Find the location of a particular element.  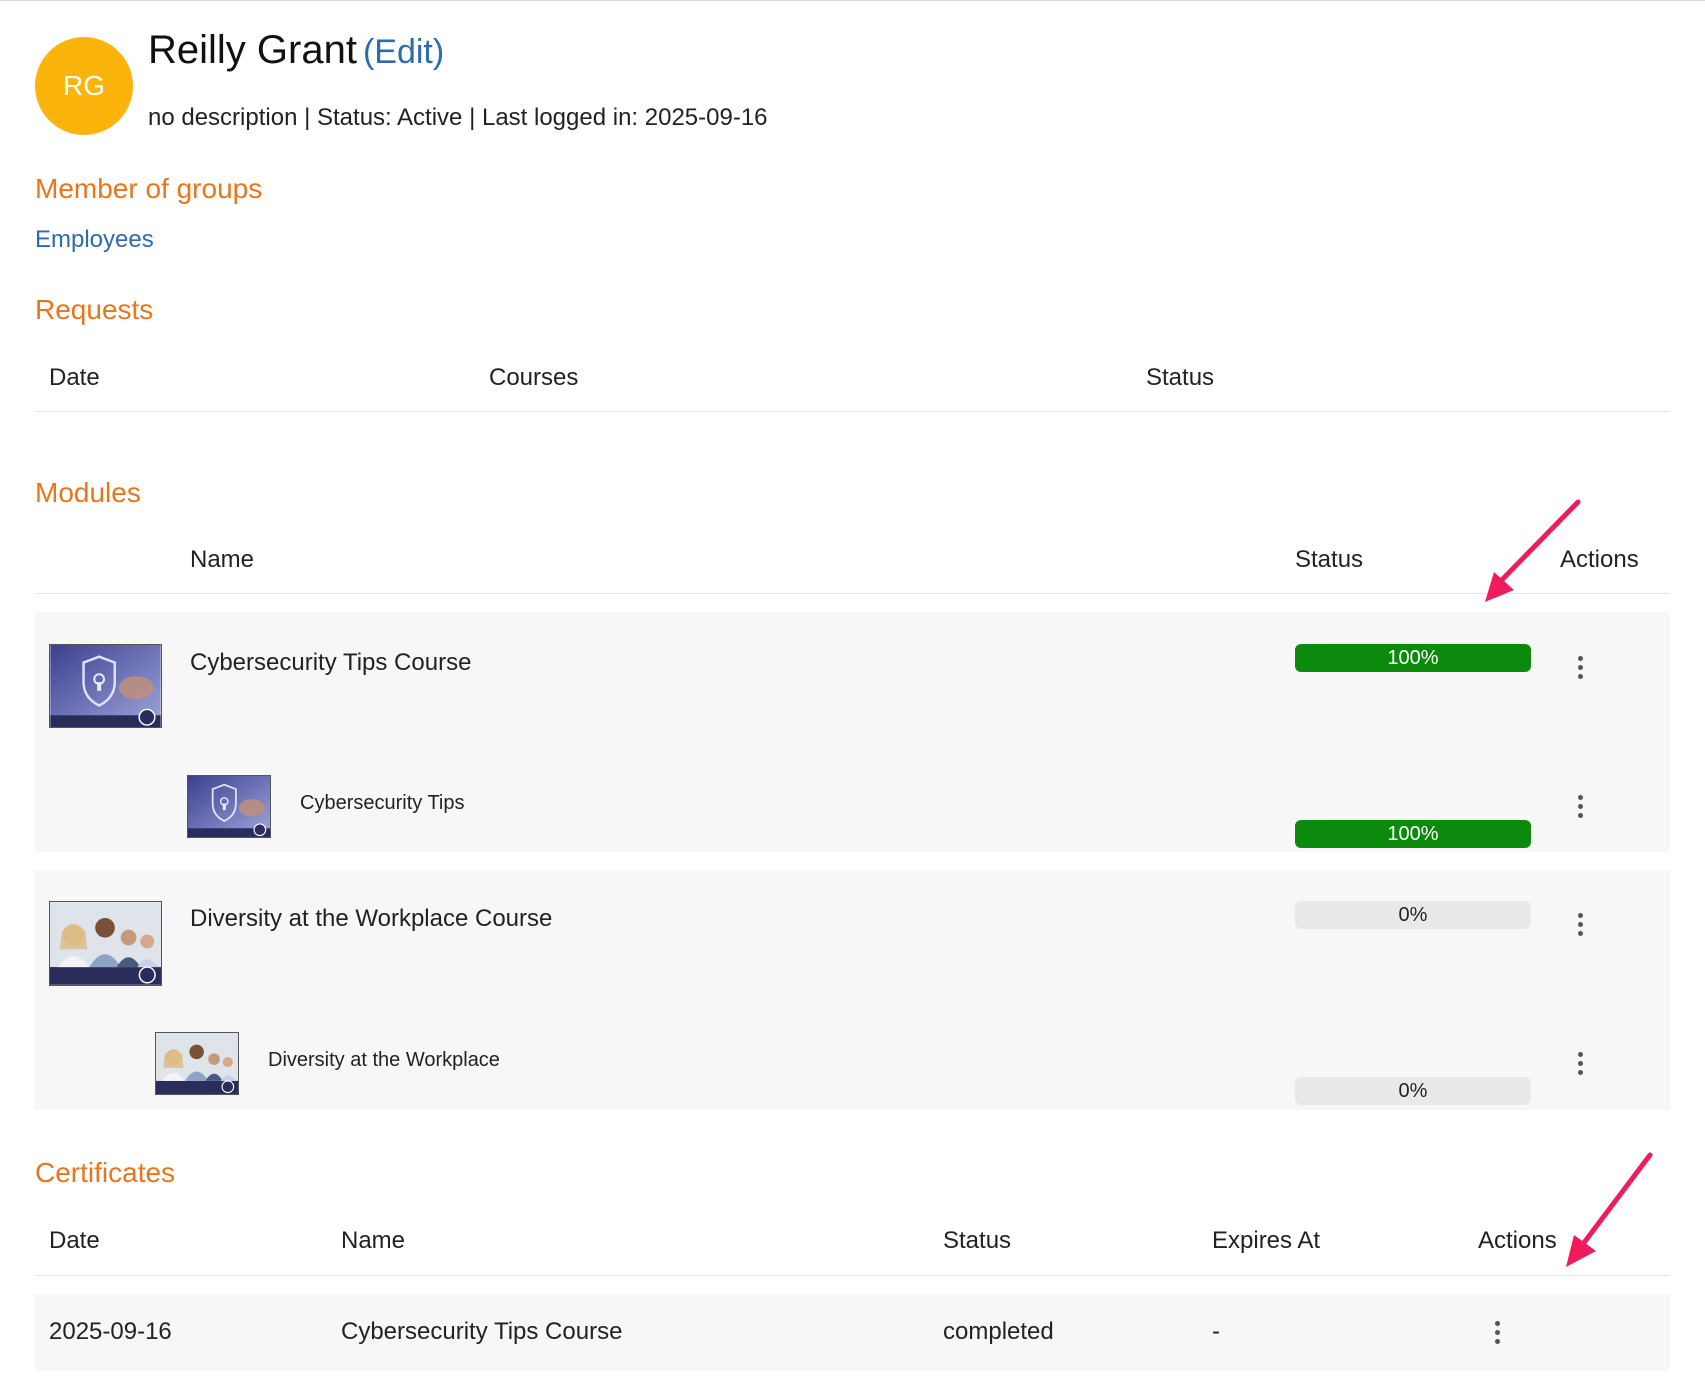

modules-header-divider is located at coordinates (852, 593).